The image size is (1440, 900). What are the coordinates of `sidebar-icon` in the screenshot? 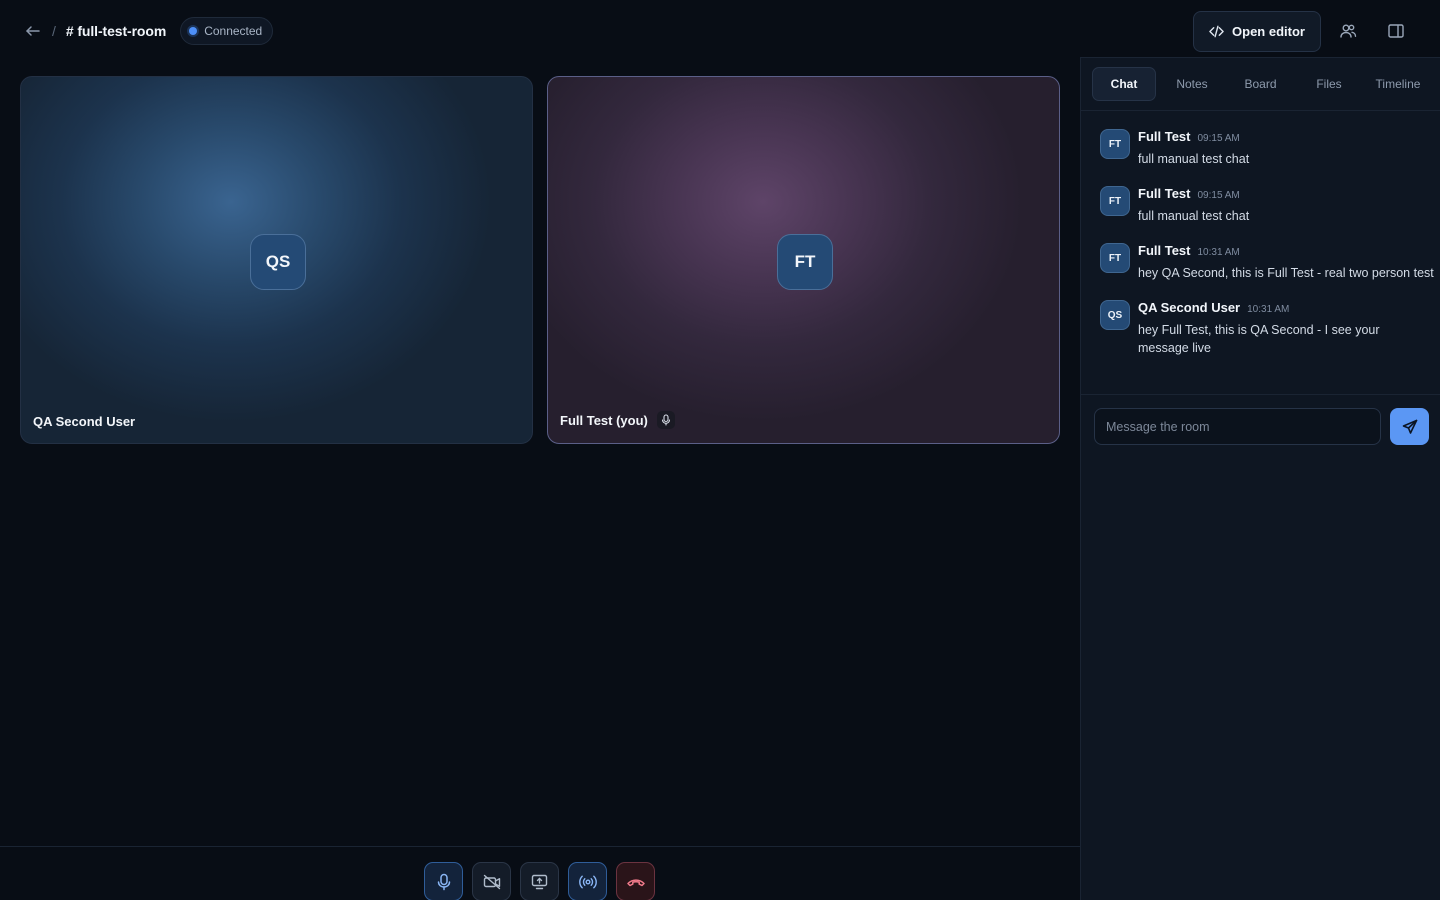 It's located at (1396, 31).